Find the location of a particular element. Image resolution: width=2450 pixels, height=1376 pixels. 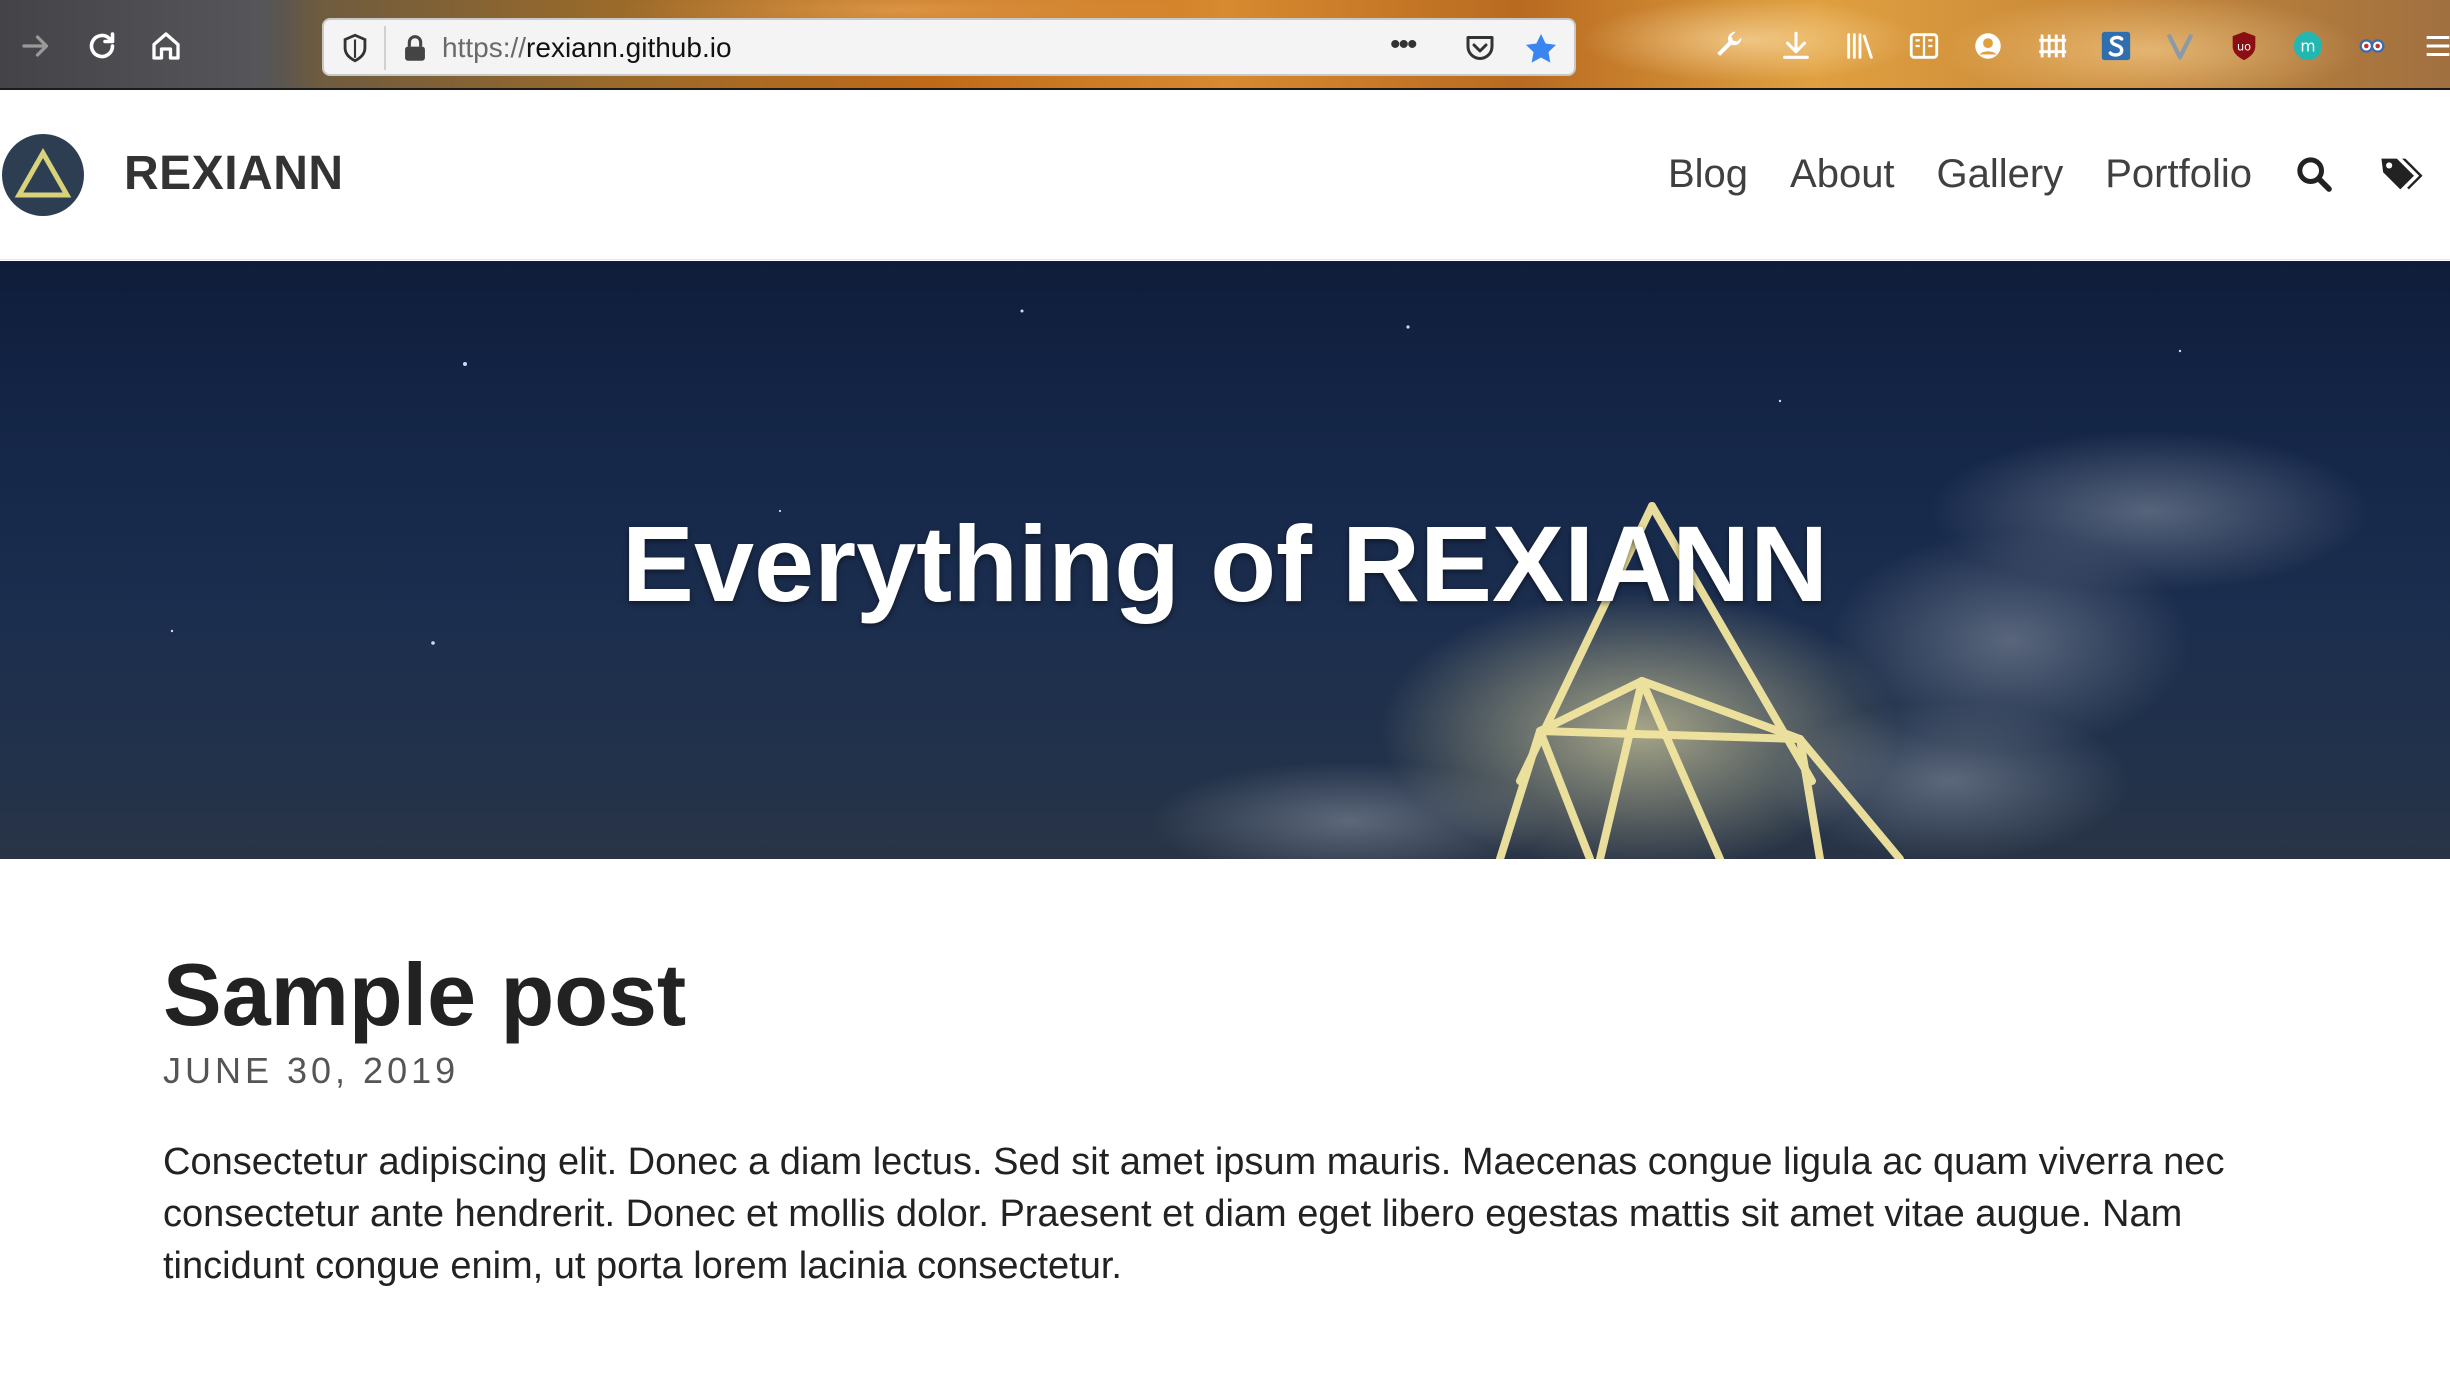

reload-button is located at coordinates (102, 46).